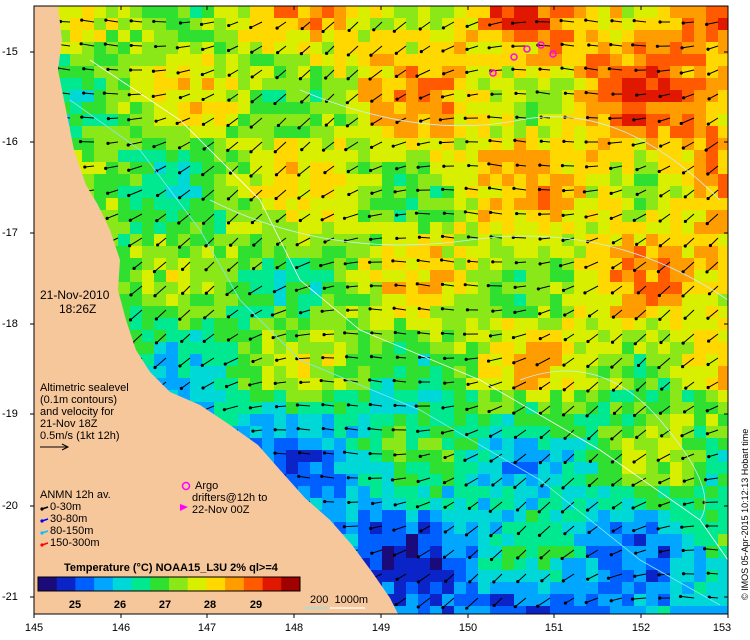 The width and height of the screenshot is (750, 640). Describe the element at coordinates (468, 628) in the screenshot. I see `x-tick-label: 150` at that location.